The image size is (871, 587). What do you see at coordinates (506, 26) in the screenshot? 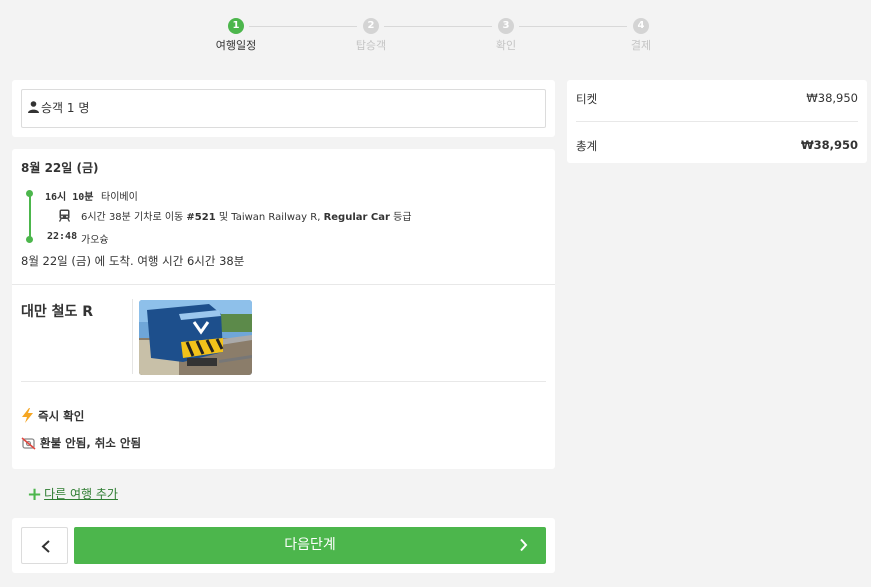
I see `step-number: 3` at bounding box center [506, 26].